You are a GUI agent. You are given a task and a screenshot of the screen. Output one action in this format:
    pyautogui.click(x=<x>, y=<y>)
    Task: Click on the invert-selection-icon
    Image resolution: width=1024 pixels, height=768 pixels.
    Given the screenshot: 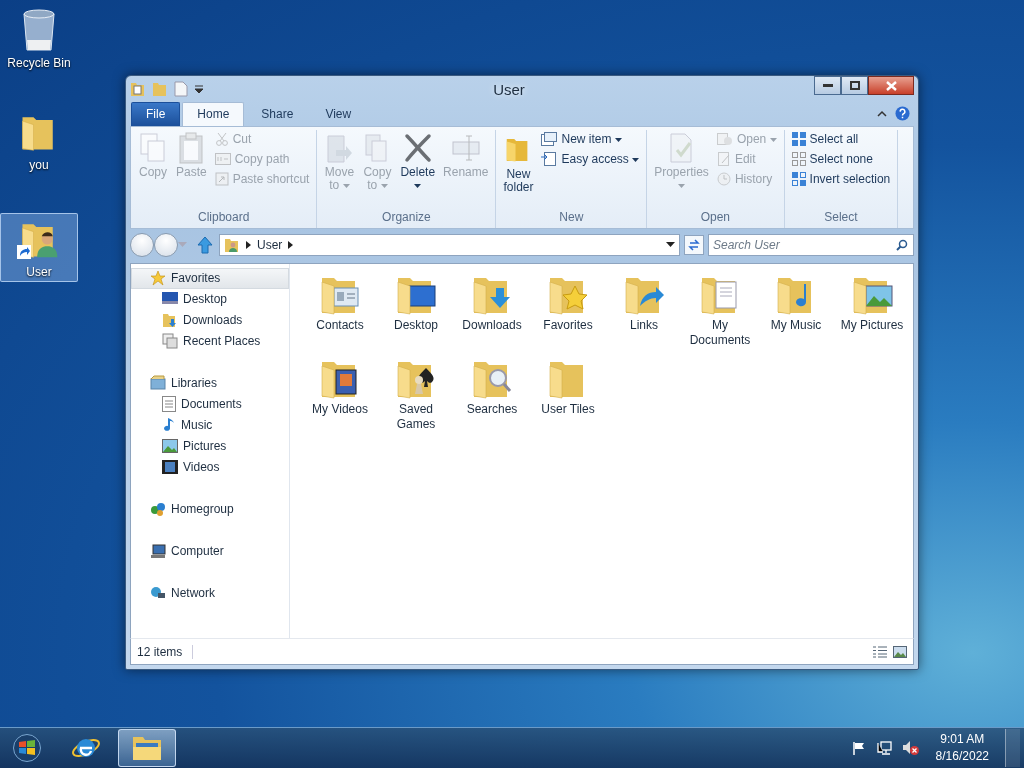 What is the action you would take?
    pyautogui.click(x=798, y=179)
    